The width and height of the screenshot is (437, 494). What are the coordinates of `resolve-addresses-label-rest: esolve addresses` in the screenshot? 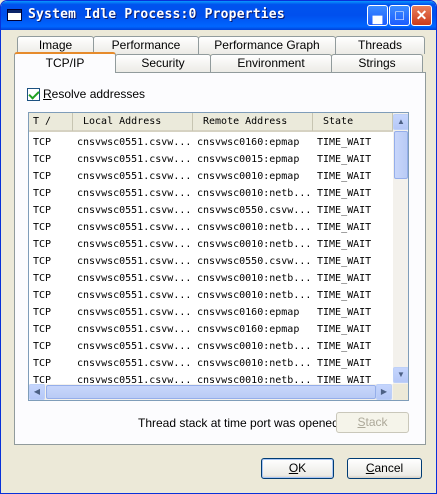 It's located at (98, 94).